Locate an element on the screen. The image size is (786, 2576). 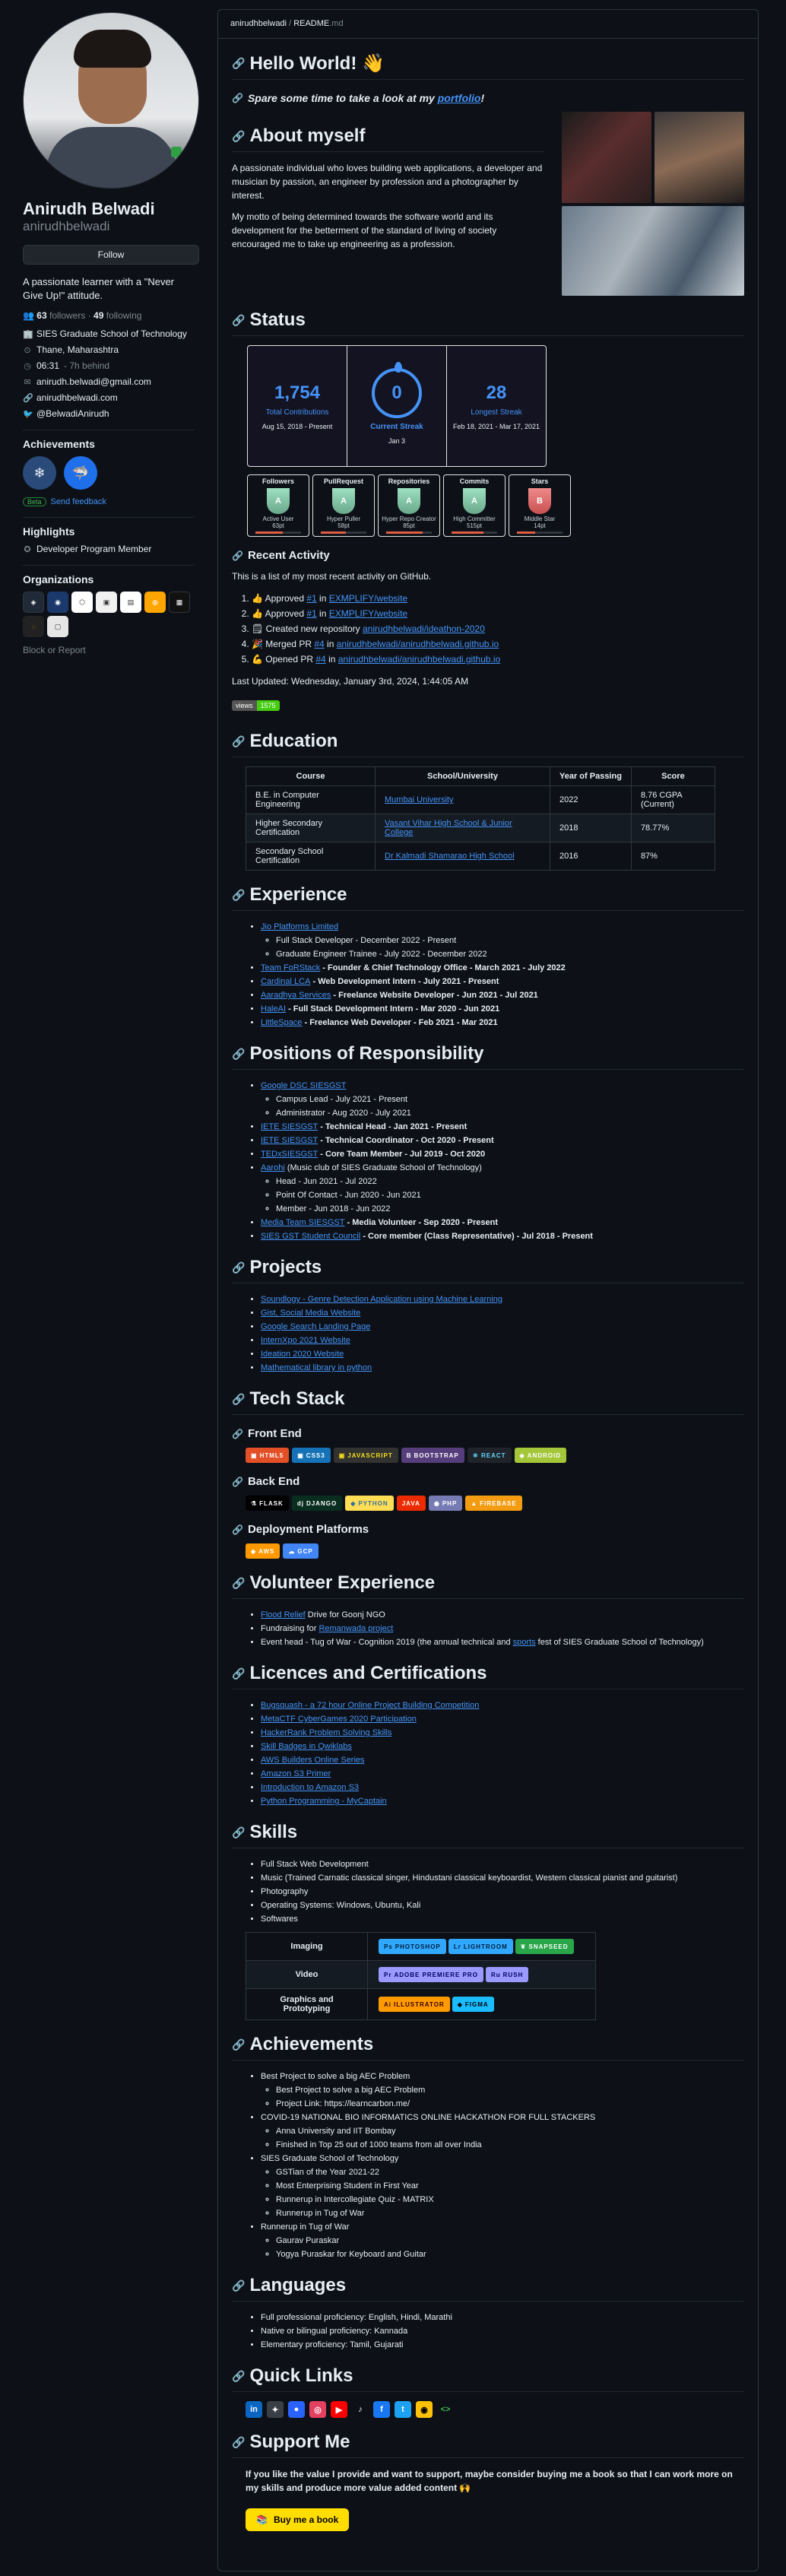
certificate-link: Introduction to Amazon S3 is located at coordinates (310, 1788).